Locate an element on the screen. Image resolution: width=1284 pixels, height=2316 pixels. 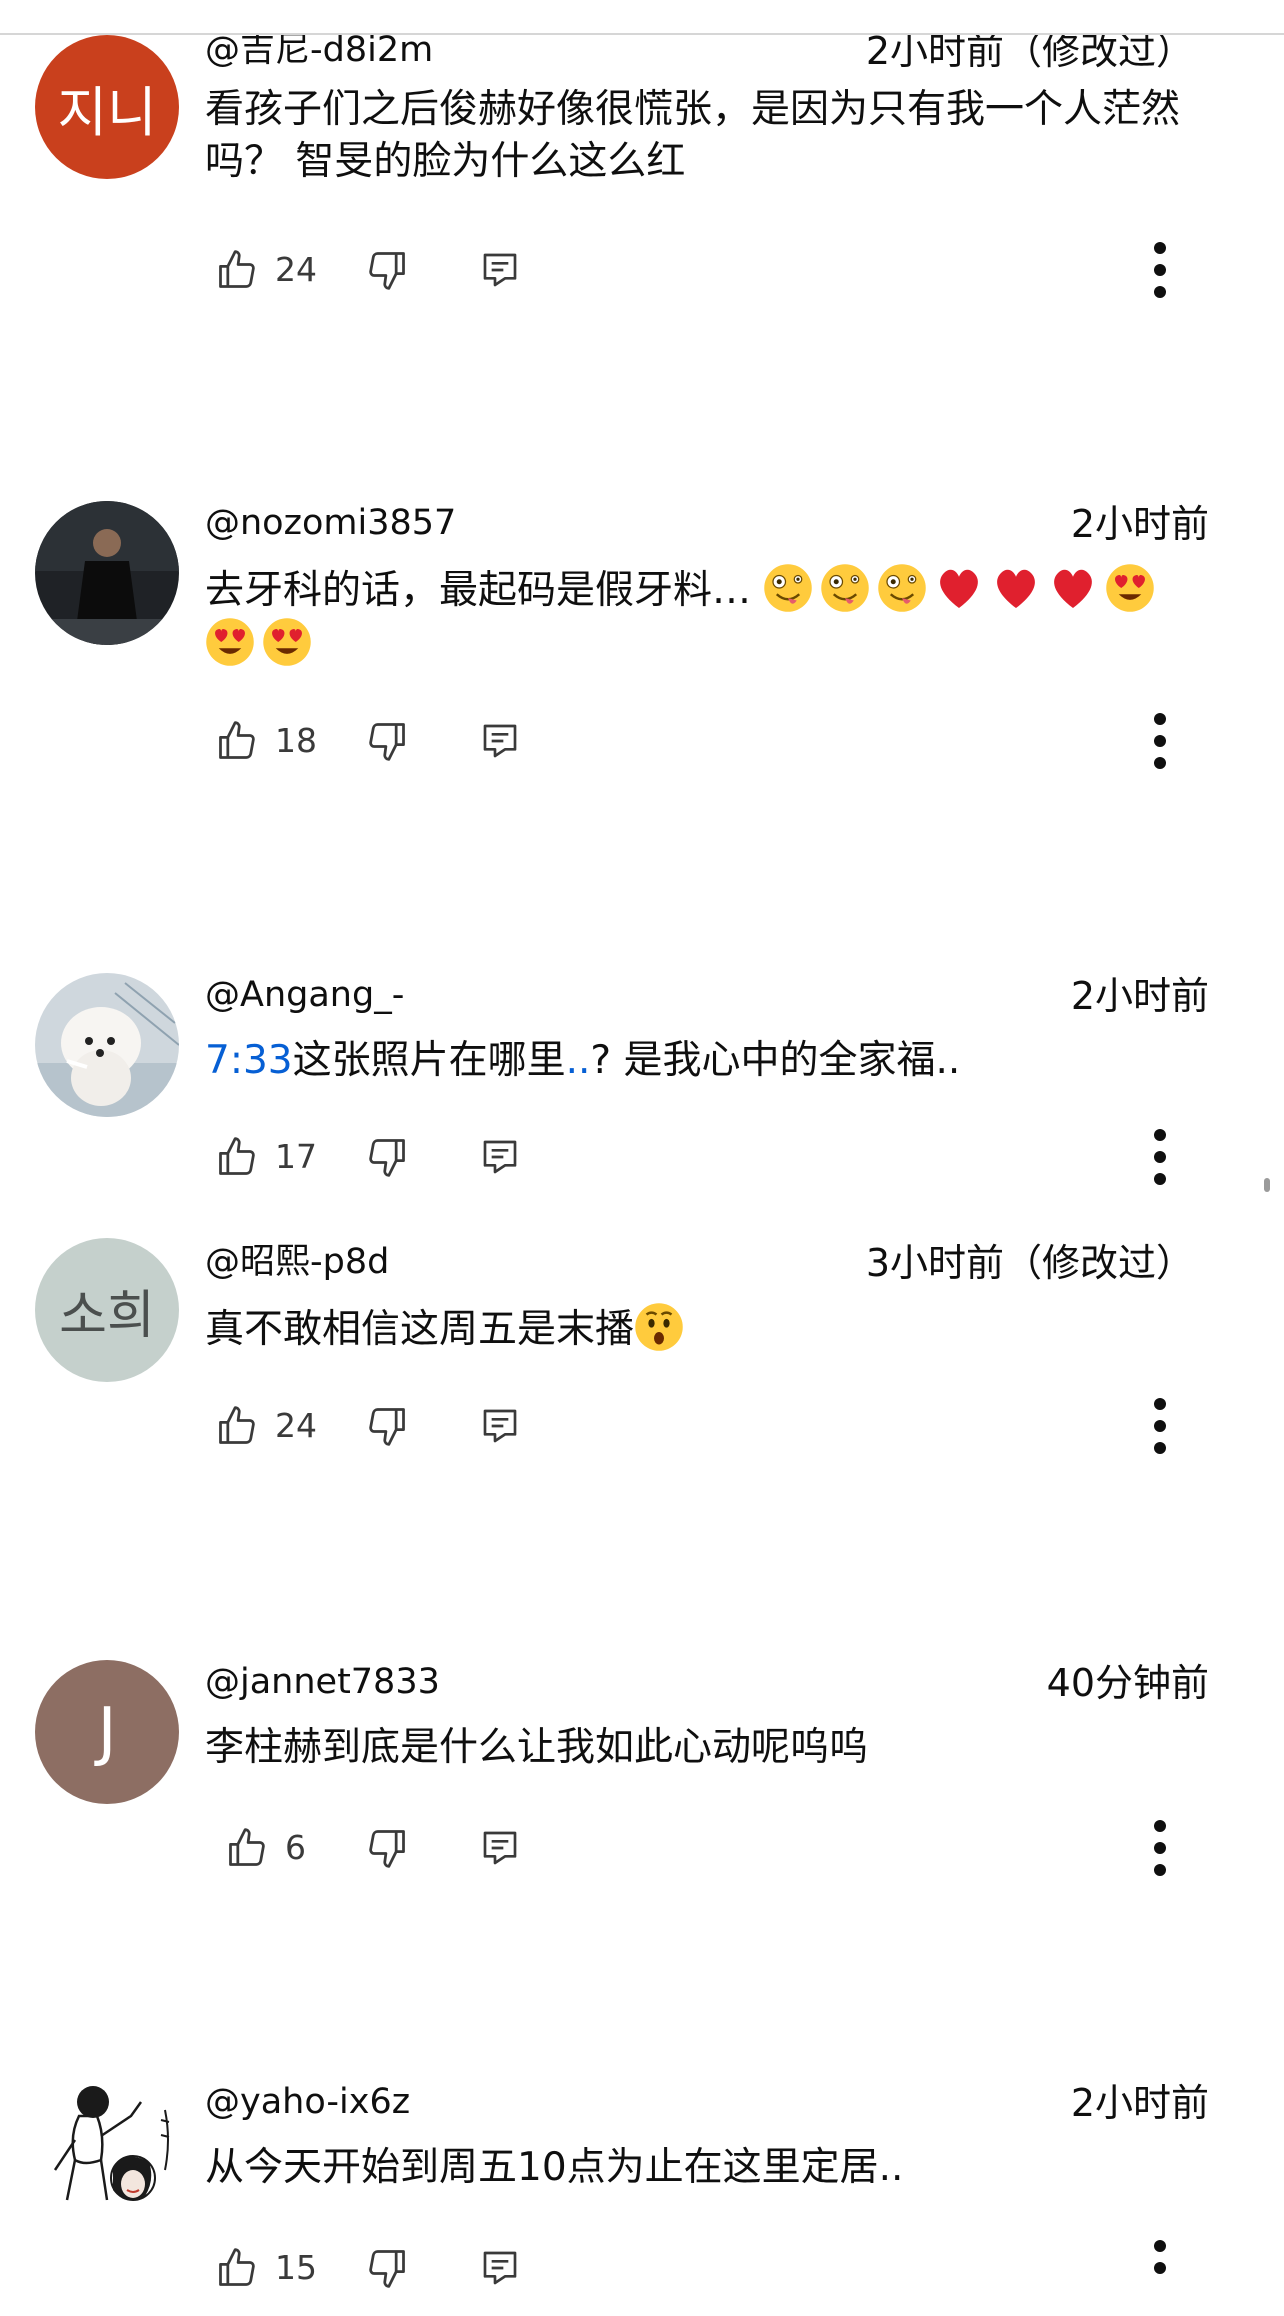
comment-thread: @nozomi3857 2小时前 去牙科的话，最起码是假牙料… 18 is located at coordinates (642, 641).